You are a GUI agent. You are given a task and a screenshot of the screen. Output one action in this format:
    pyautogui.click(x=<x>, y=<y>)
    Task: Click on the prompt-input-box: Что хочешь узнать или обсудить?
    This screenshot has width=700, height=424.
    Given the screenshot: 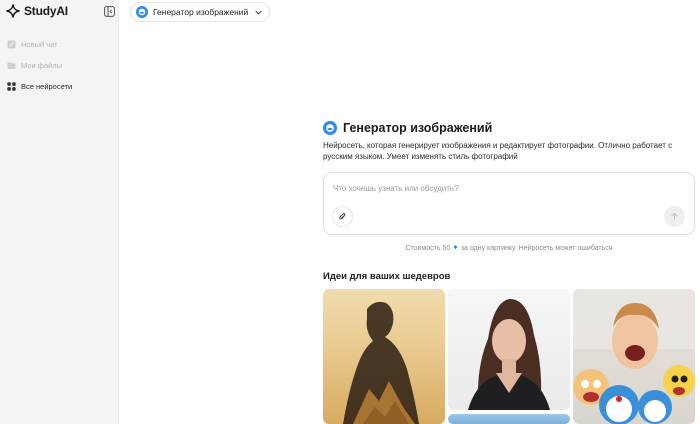 What is the action you would take?
    pyautogui.click(x=509, y=203)
    